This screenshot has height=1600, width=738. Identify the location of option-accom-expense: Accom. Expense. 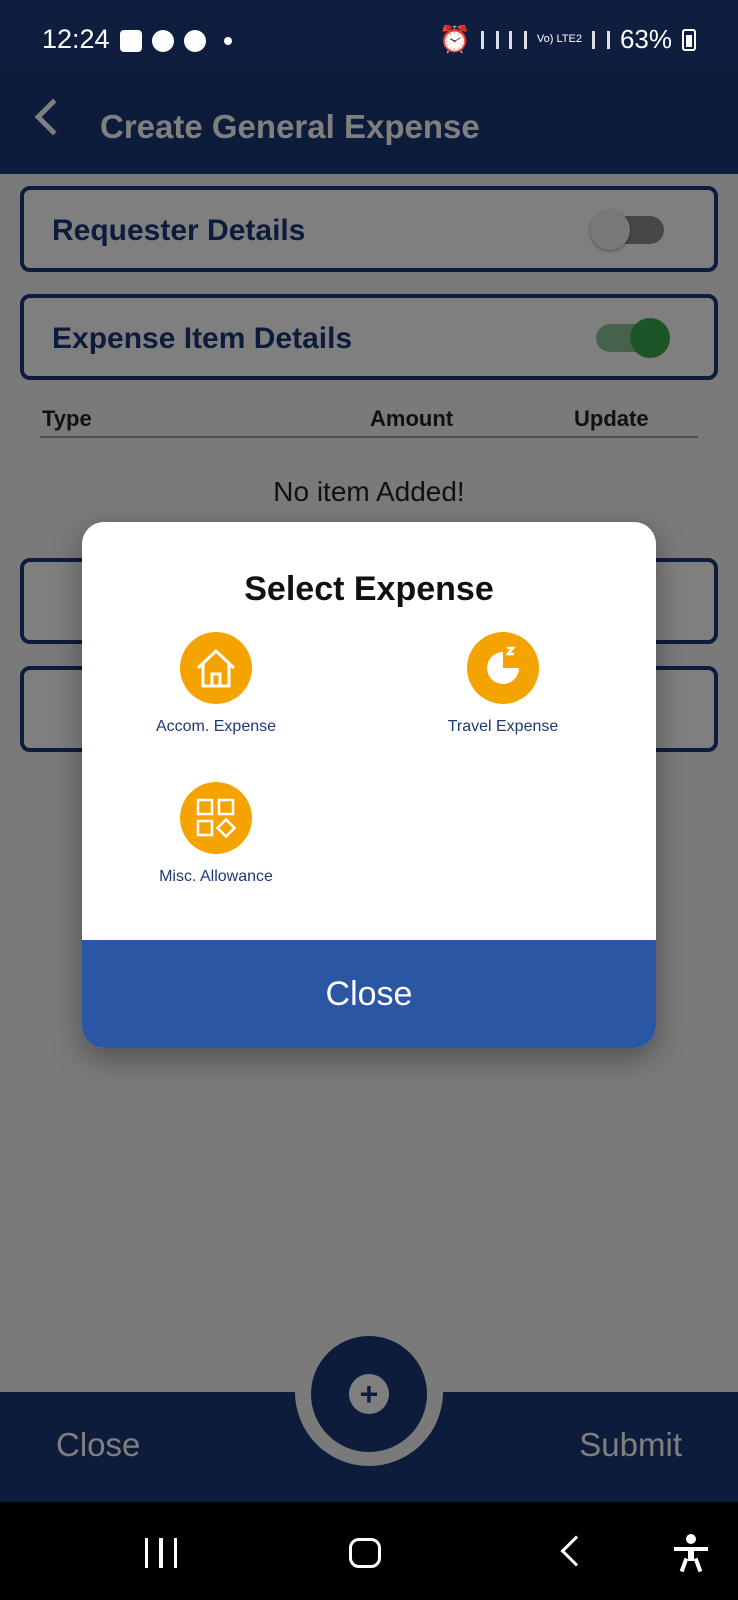
(216, 684).